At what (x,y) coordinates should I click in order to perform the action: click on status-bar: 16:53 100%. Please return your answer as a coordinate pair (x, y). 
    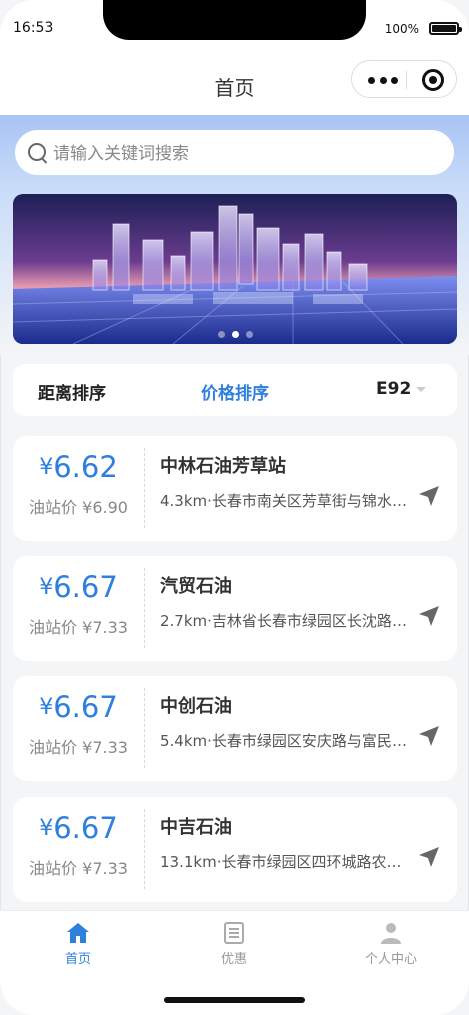
    Looking at the image, I should click on (234, 29).